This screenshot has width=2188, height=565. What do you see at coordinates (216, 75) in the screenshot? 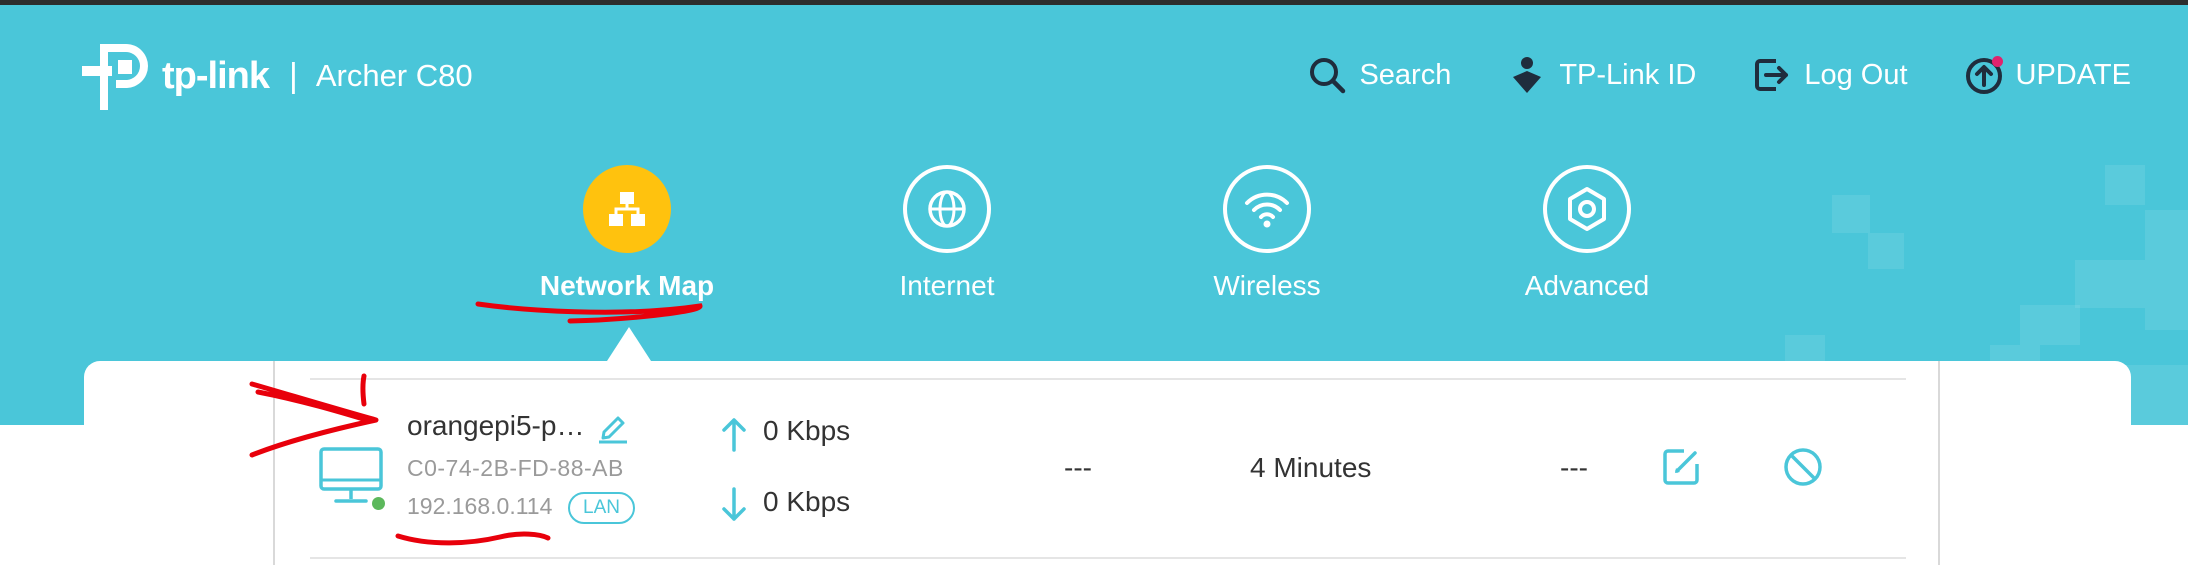
I see `brand-name: tp-link` at bounding box center [216, 75].